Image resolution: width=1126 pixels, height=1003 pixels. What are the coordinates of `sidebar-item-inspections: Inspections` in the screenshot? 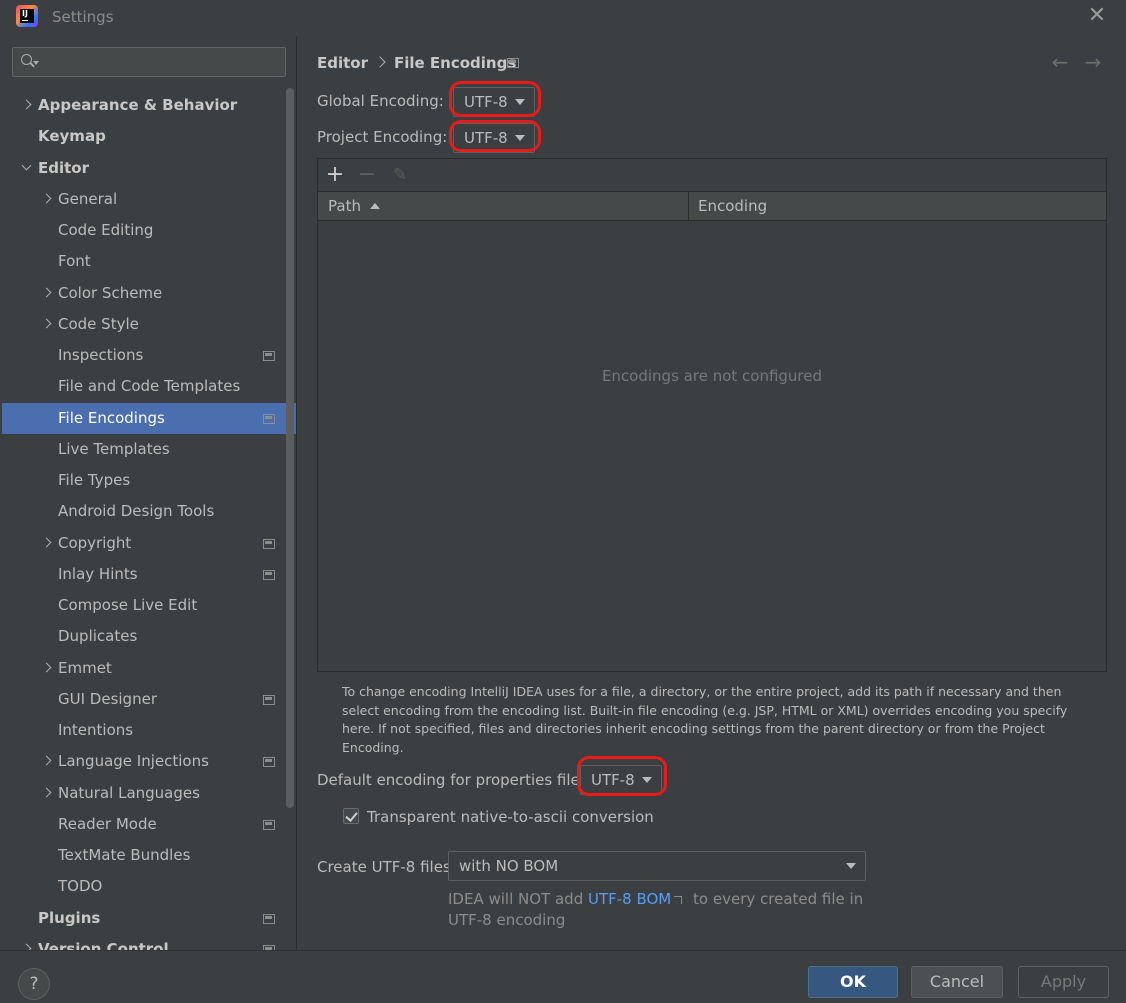 It's located at (149, 355).